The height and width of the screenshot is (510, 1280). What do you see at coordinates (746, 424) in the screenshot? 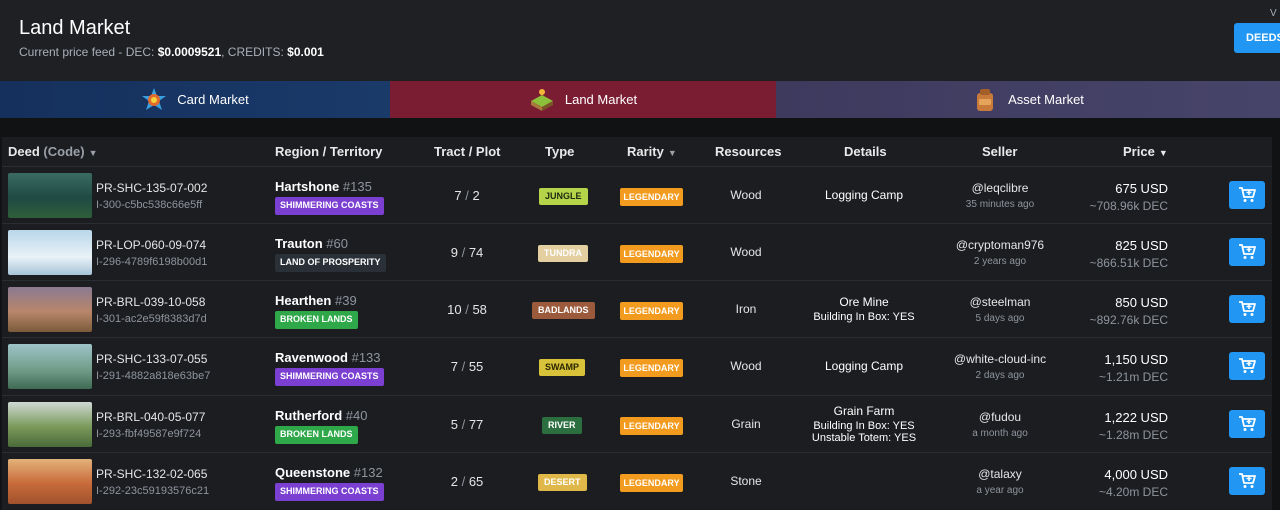
I see `resource-label: Grain` at bounding box center [746, 424].